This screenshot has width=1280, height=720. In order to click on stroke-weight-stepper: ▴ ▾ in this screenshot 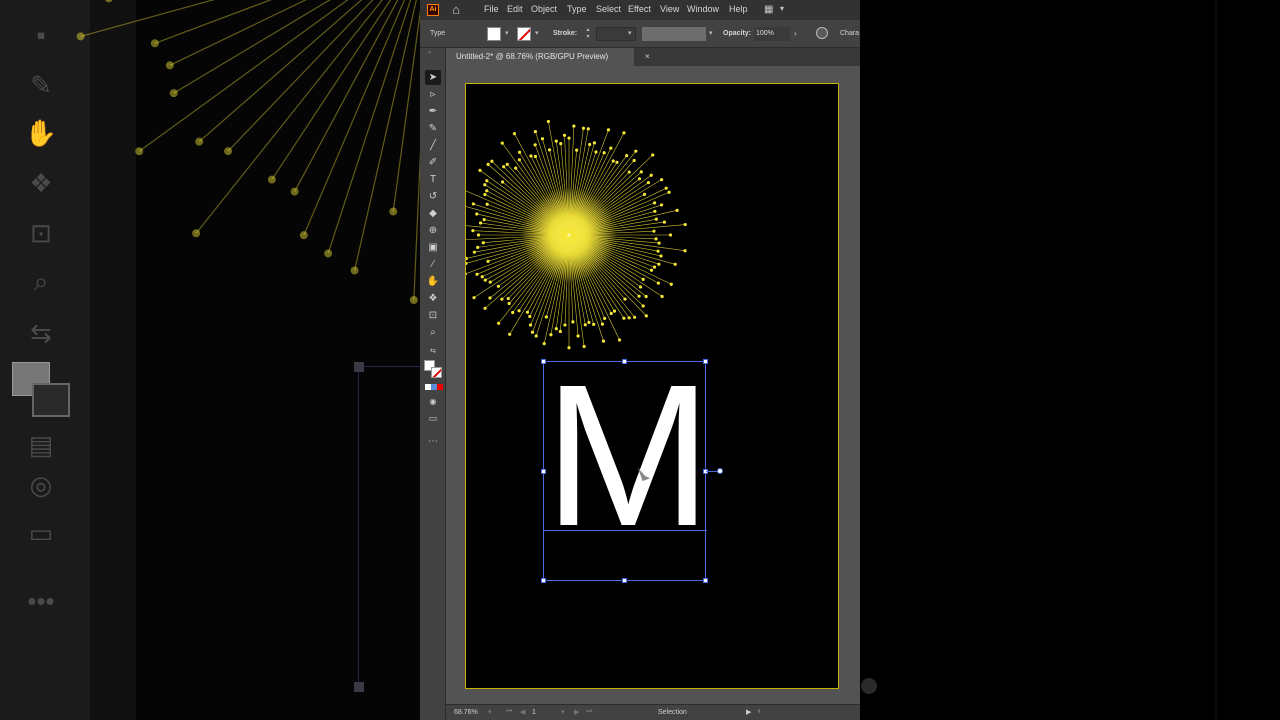, I will do `click(588, 34)`.